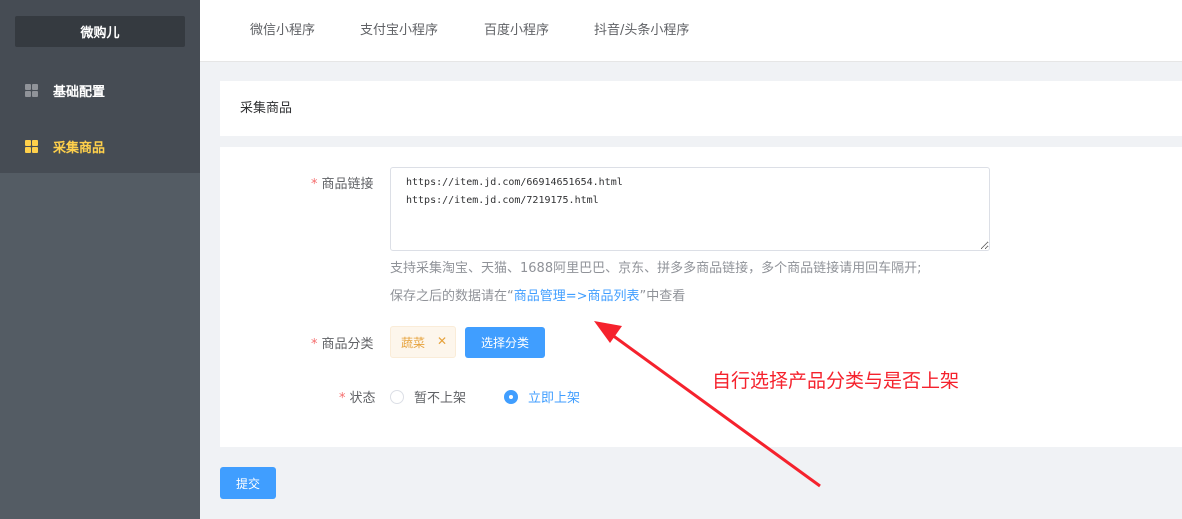 The image size is (1182, 519). What do you see at coordinates (282, 31) in the screenshot?
I see `tab-wechat: 微信小程序` at bounding box center [282, 31].